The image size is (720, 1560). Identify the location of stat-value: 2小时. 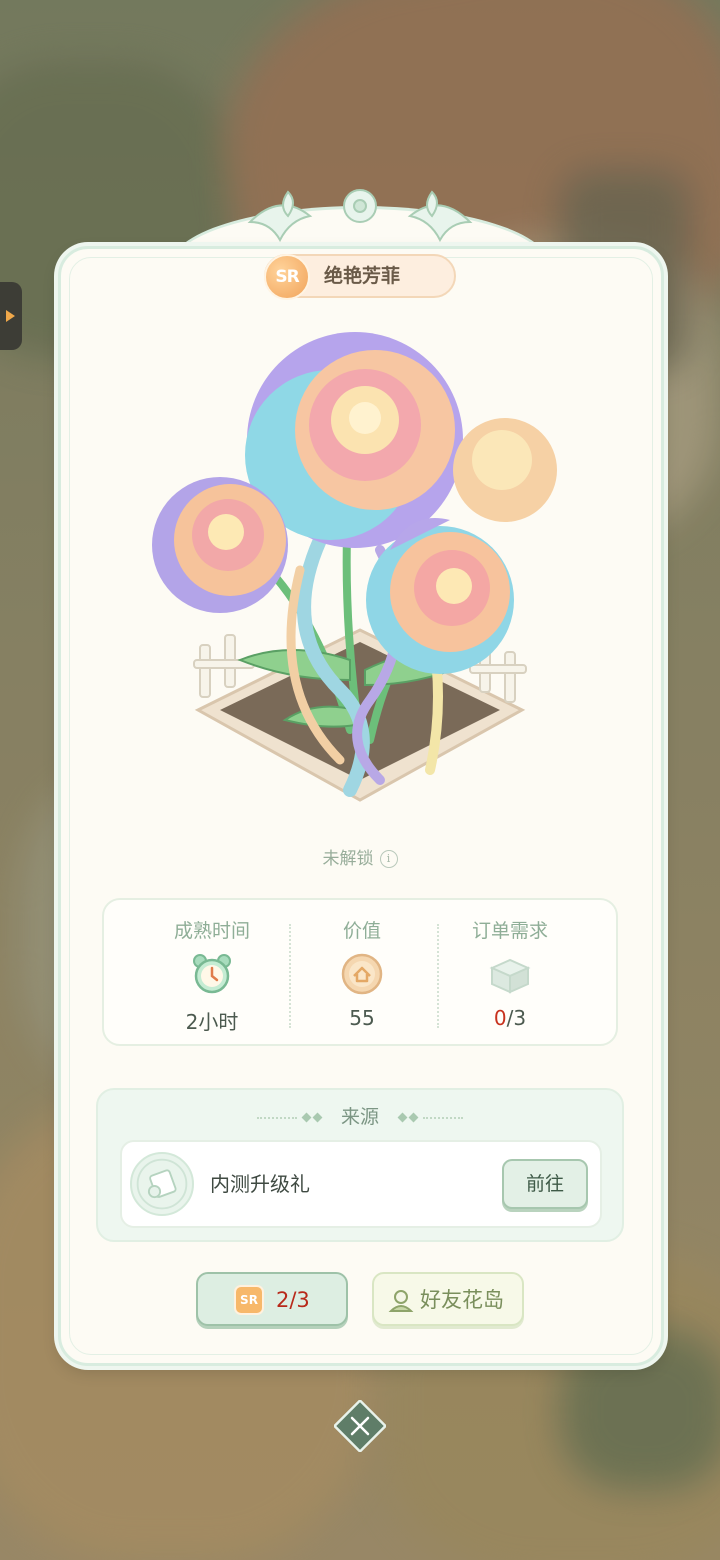
(212, 1022).